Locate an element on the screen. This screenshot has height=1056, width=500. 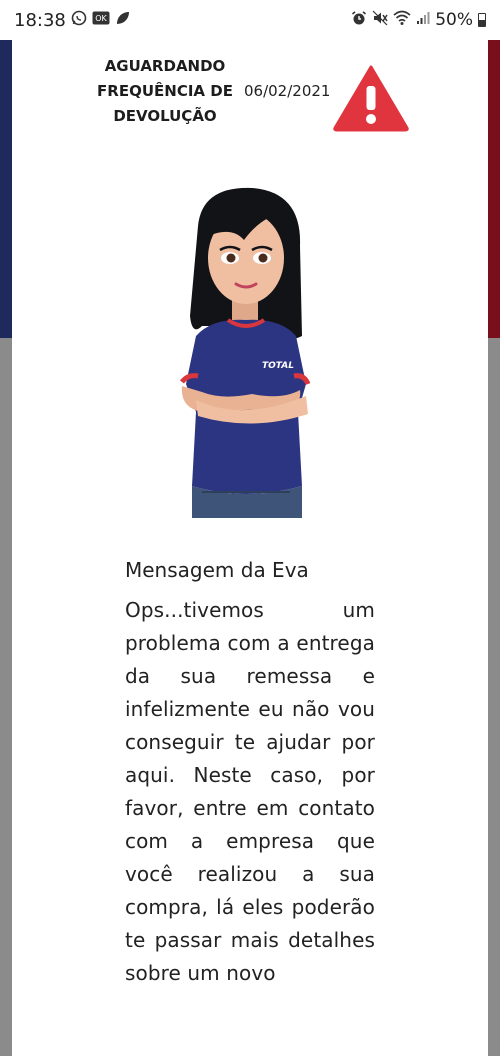
signal-icon is located at coordinates (423, 20).